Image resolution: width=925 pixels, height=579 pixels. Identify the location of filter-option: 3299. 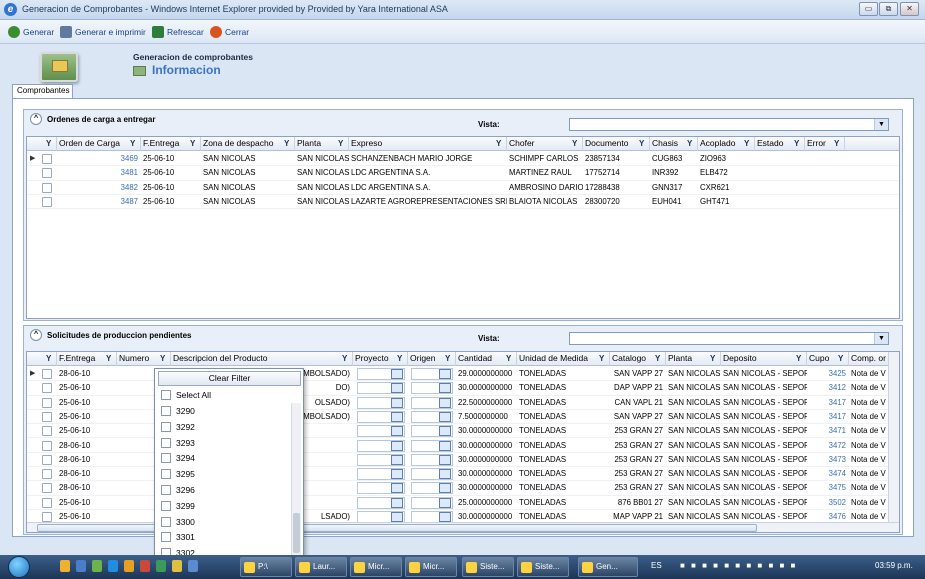
(178, 506).